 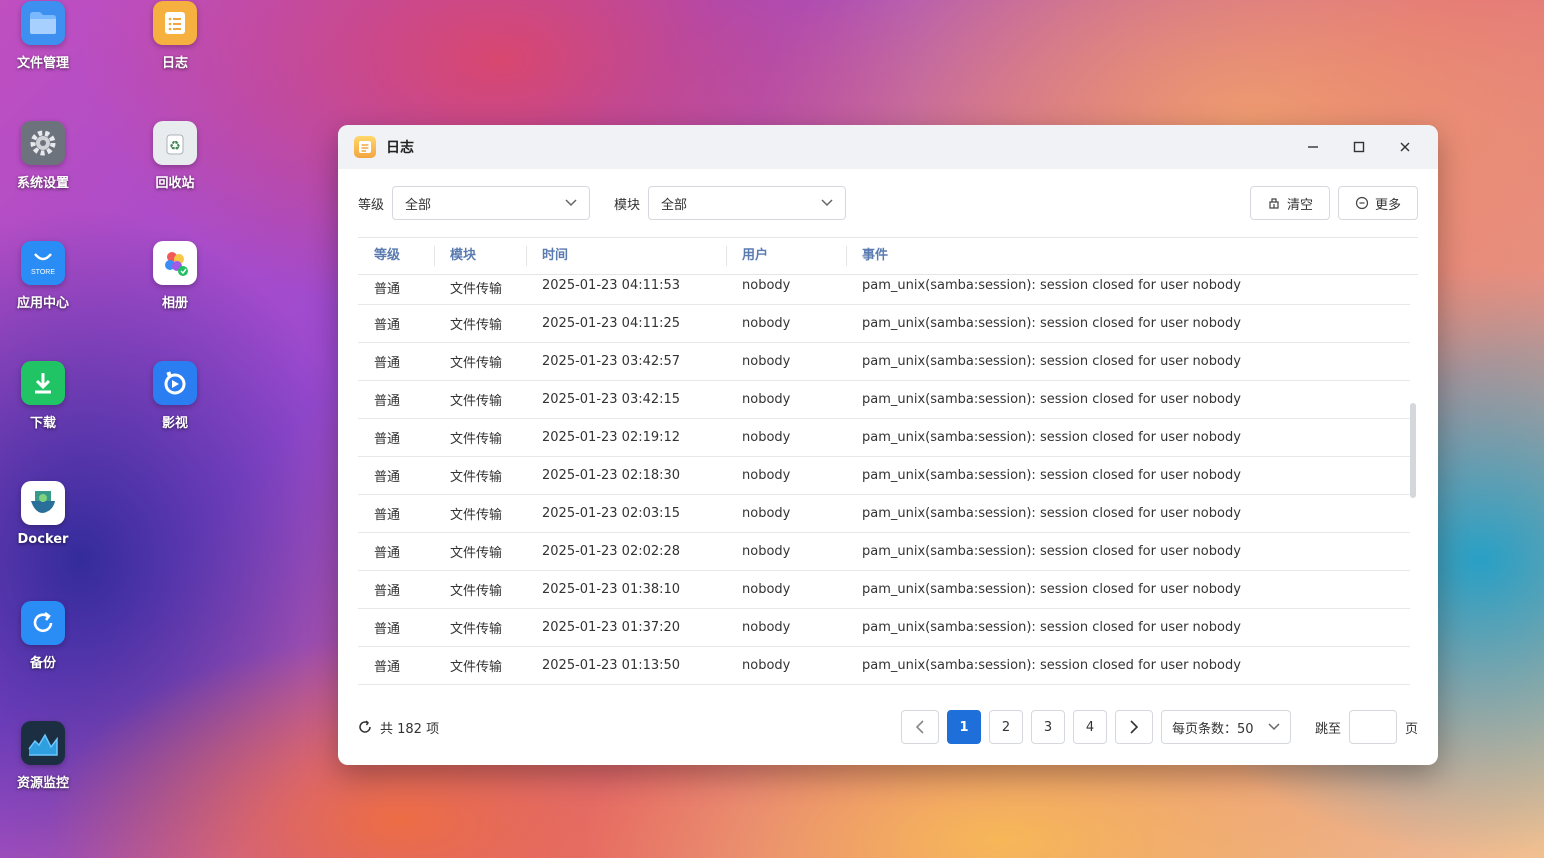 I want to click on filter-bar: 等级 全部 模块 全部 清空 更多, so click(x=888, y=203).